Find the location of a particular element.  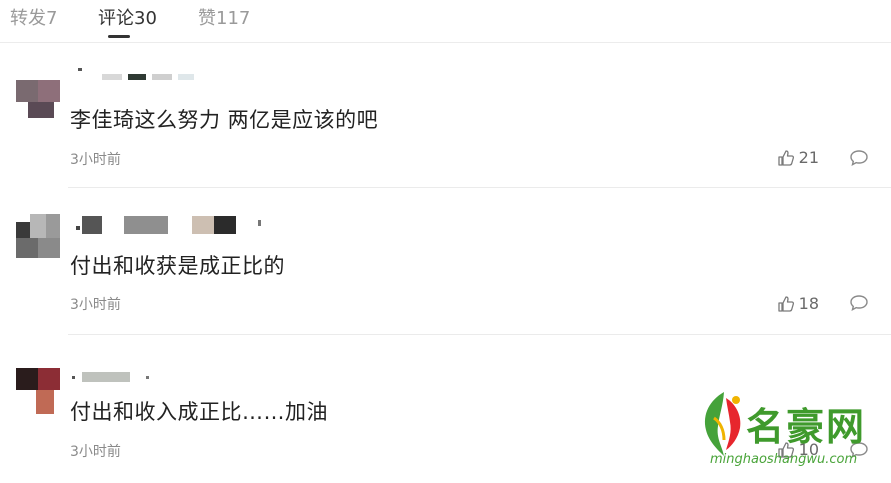

comment-text: 李佳琦这么努力 两亿是应该的吧 is located at coordinates (224, 120).